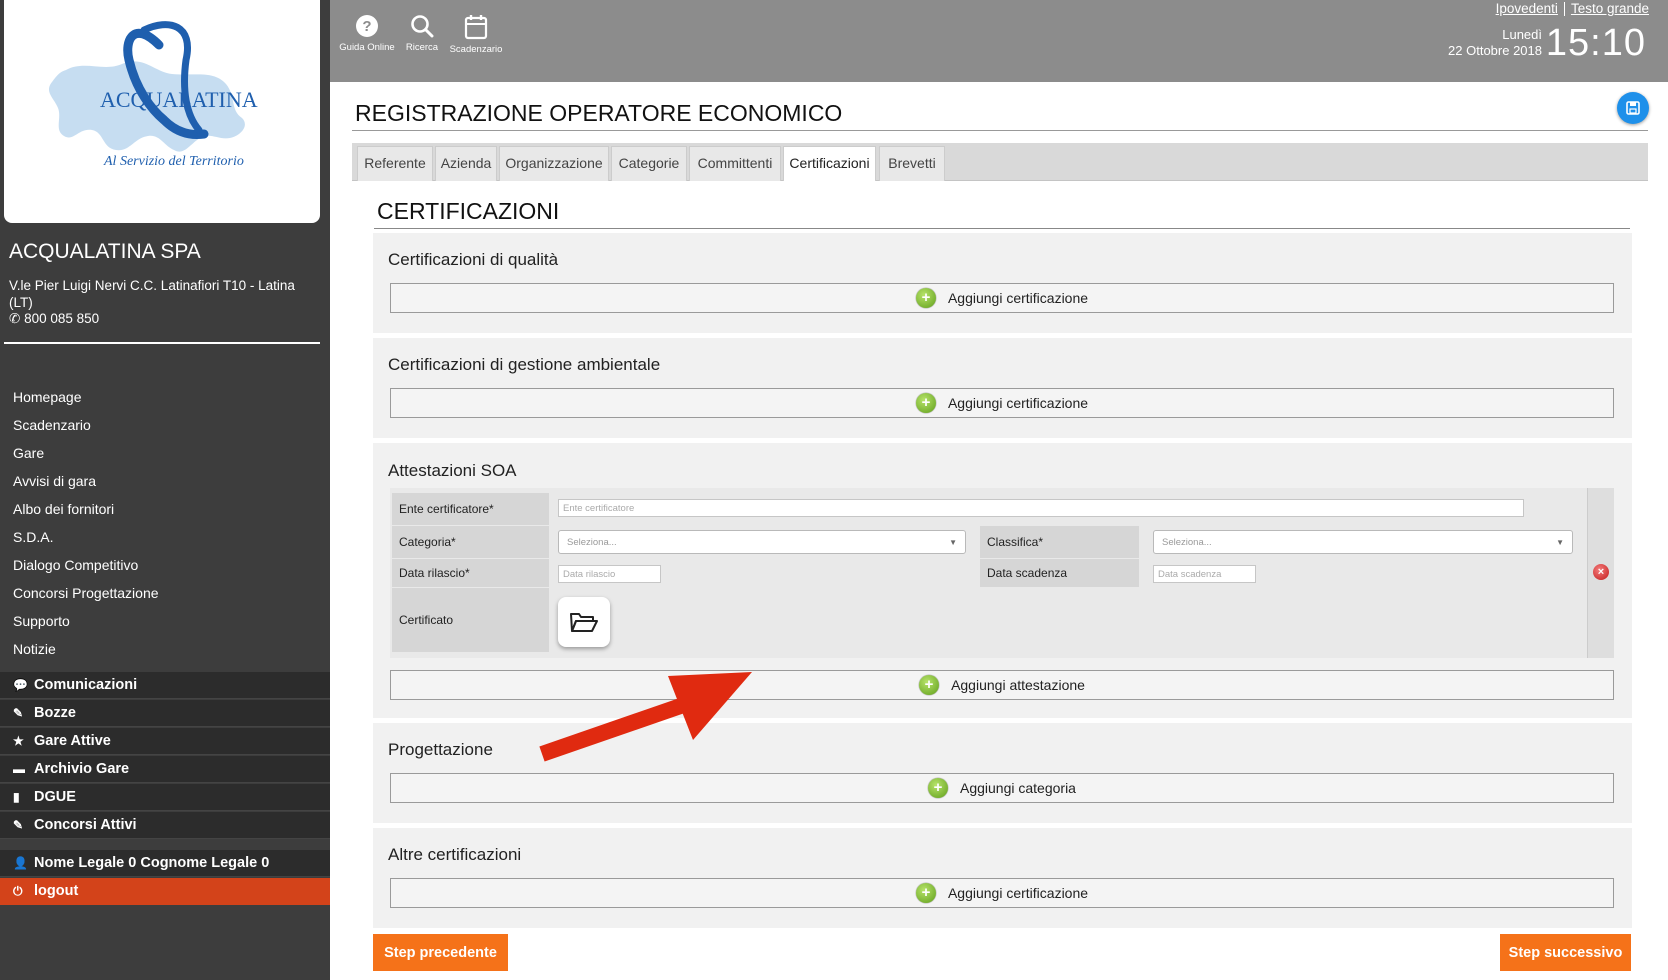  Describe the element at coordinates (1059, 573) in the screenshot. I see `data-scadenza-label: Data scadenza` at that location.